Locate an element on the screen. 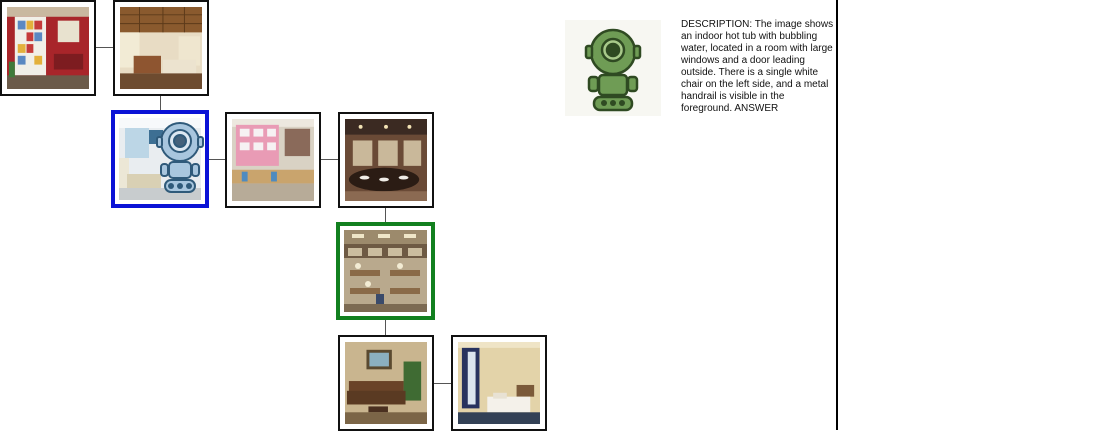 This screenshot has width=1110, height=431. red-room-thumbnail is located at coordinates (48, 48).